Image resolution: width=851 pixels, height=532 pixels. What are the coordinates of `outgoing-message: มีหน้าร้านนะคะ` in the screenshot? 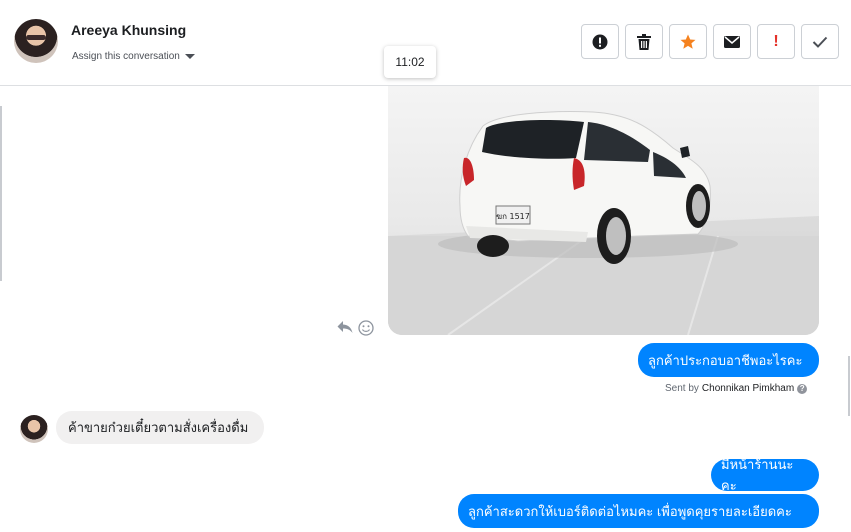 It's located at (765, 475).